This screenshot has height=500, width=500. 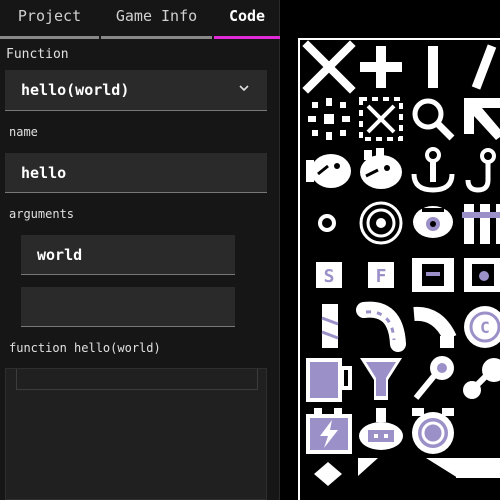 What do you see at coordinates (381, 119) in the screenshot?
I see `crosshair-sprite` at bounding box center [381, 119].